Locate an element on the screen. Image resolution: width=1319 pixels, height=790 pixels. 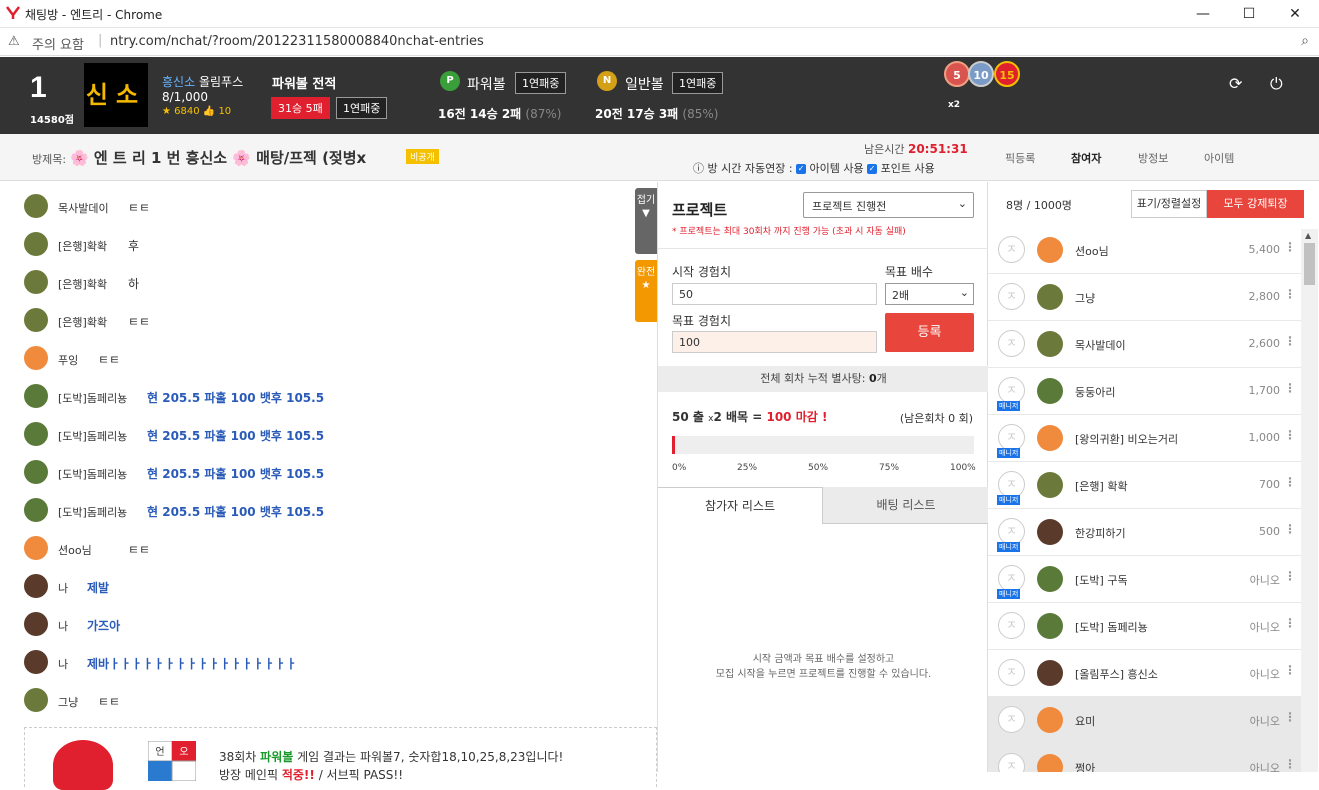
notice-text: 방장 메인픽 is located at coordinates (250, 775).